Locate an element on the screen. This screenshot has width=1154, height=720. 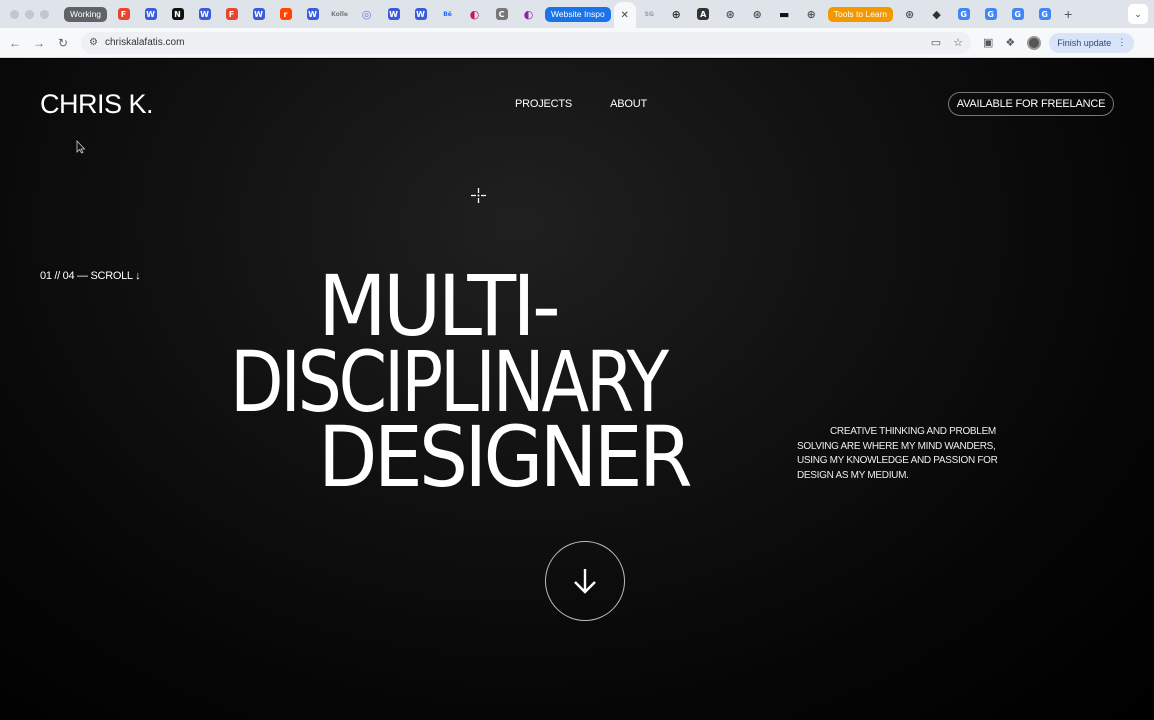
tab-favicon-icon: A is located at coordinates (703, 14).